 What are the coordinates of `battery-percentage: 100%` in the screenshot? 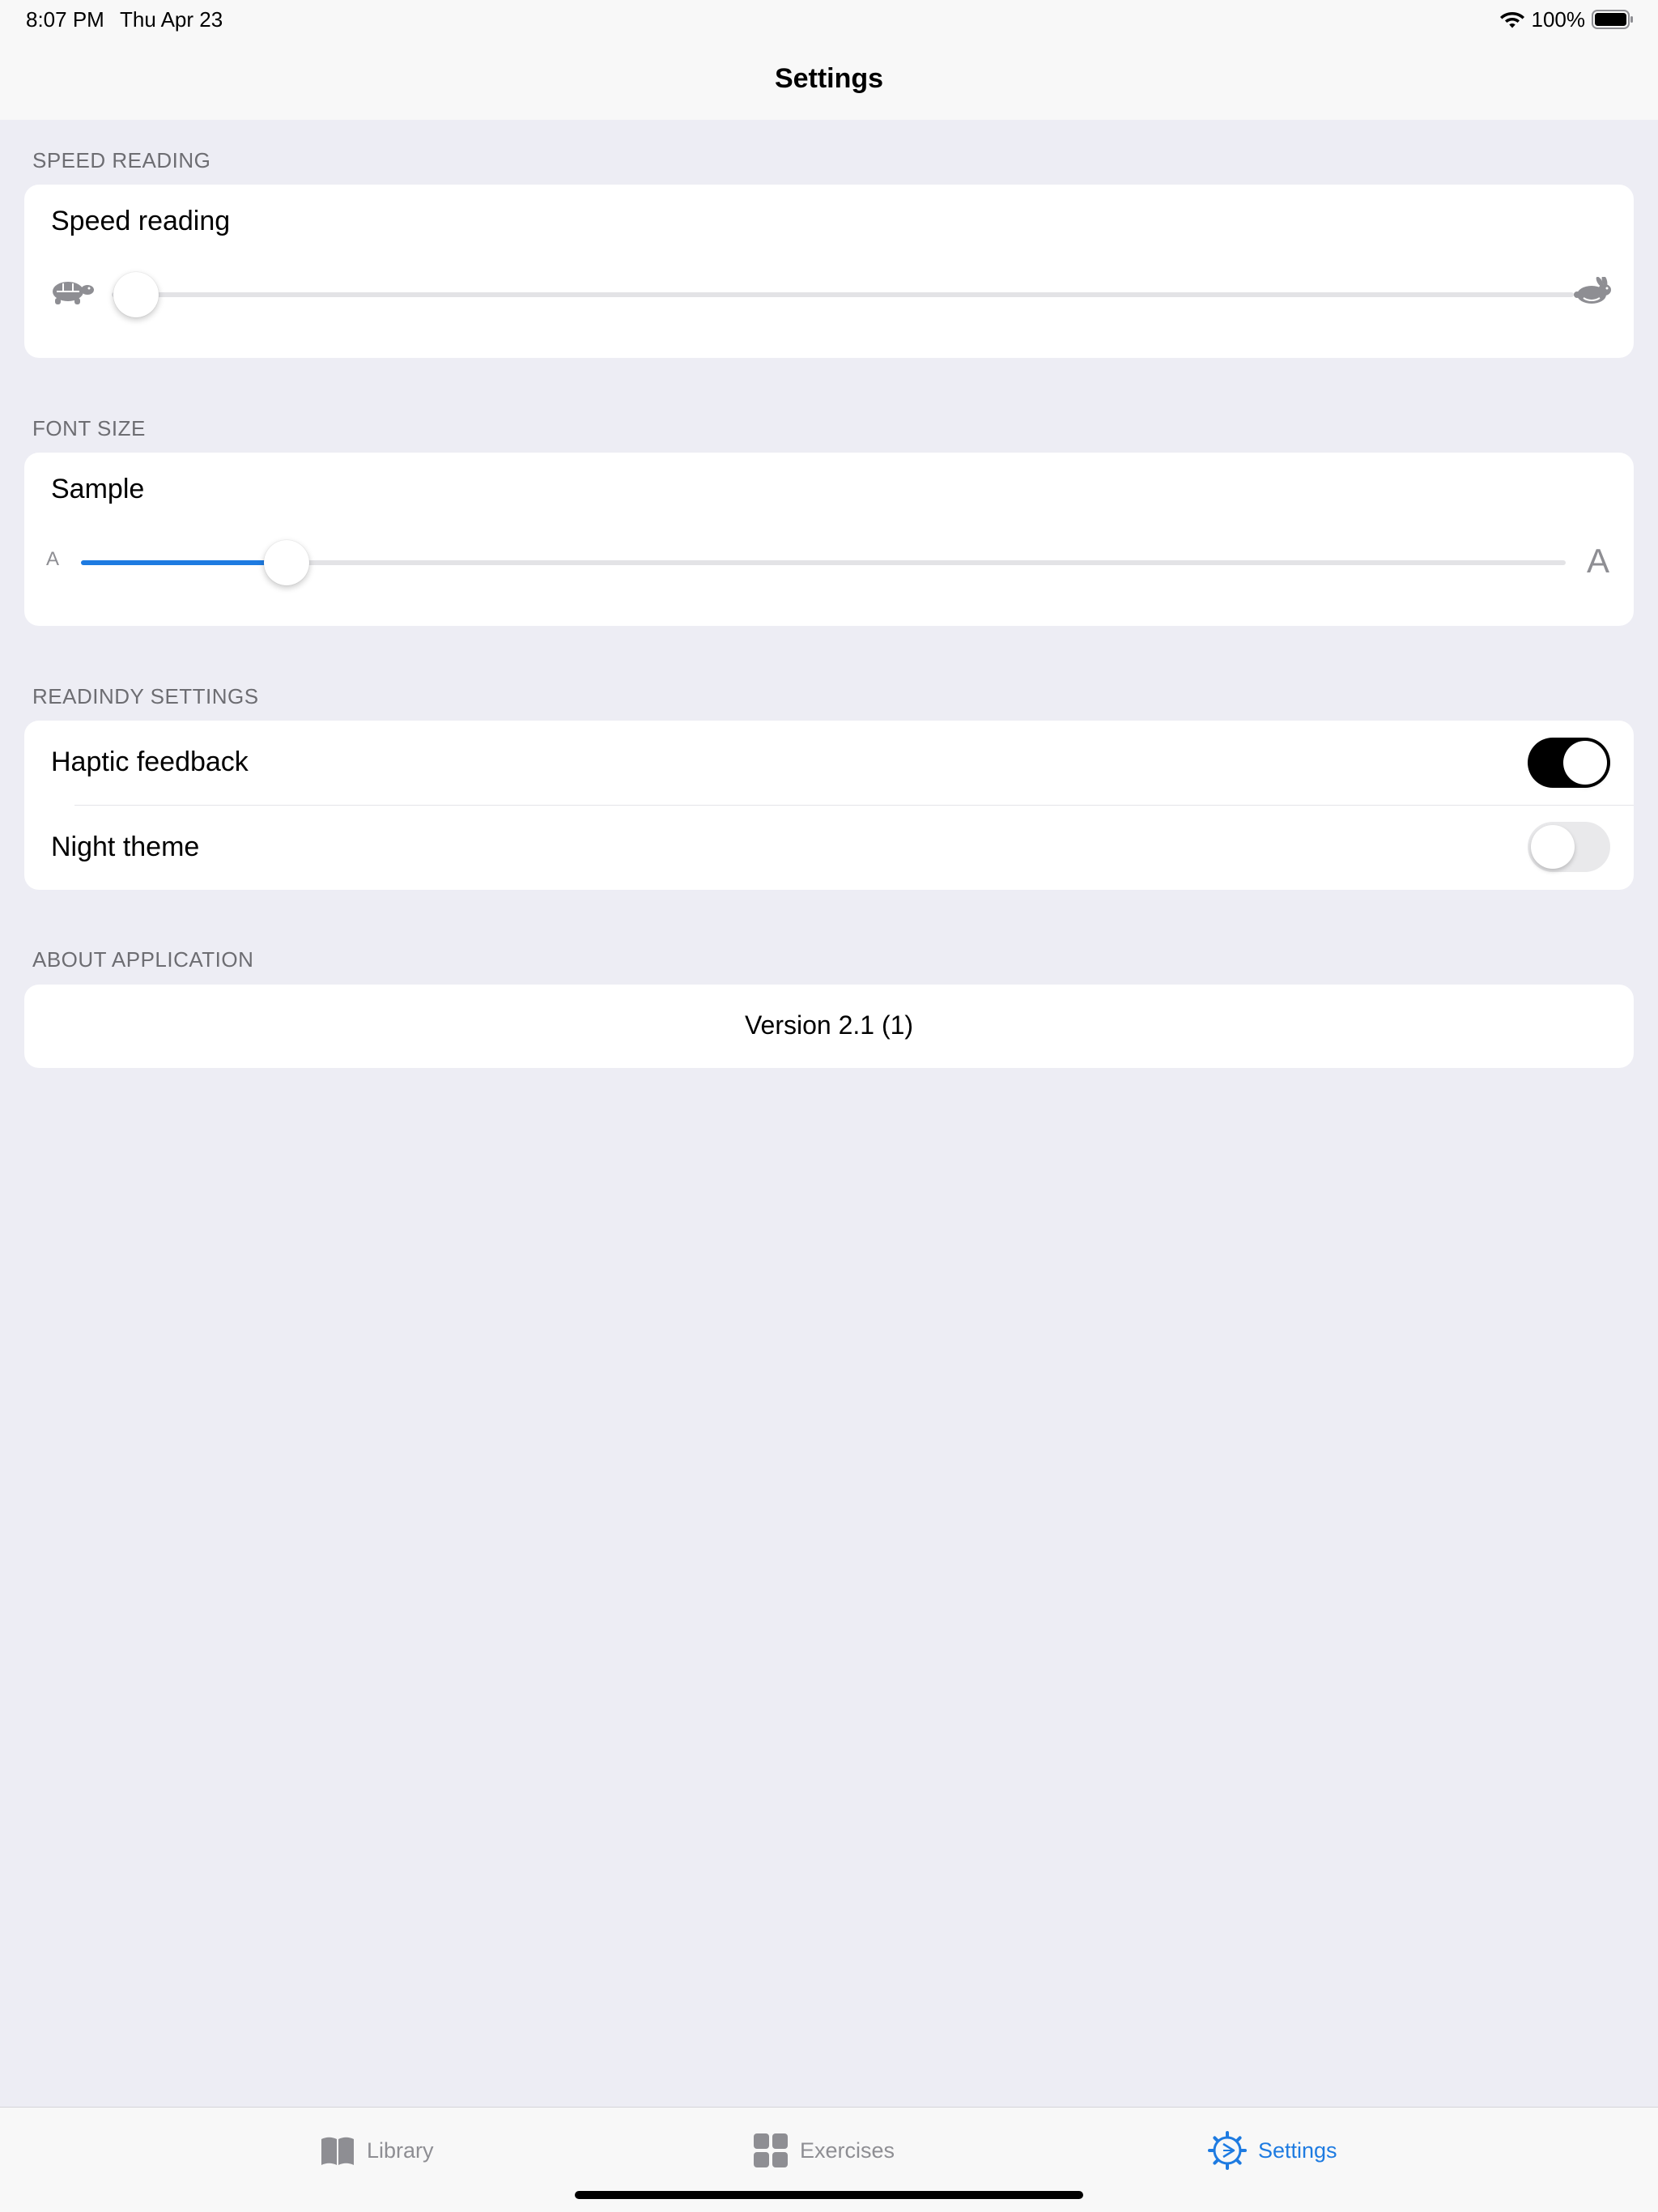 It's located at (1558, 19).